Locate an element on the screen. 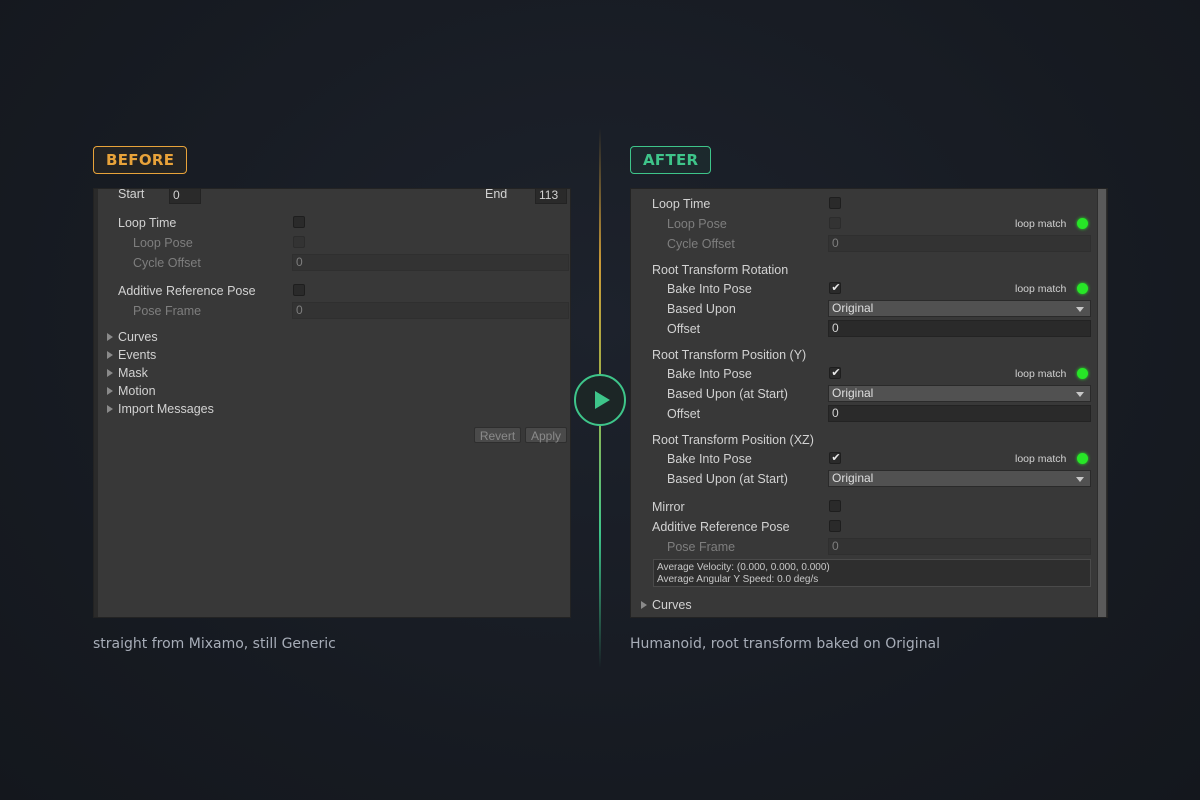 The image size is (1200, 800). start-label: Start is located at coordinates (131, 194).